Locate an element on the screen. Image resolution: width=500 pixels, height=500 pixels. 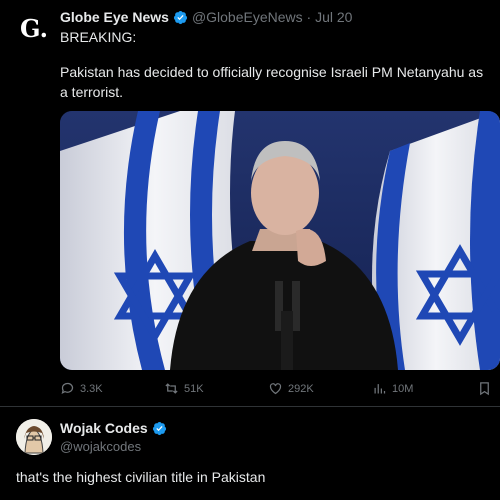
repost-button: 51K is located at coordinates (184, 388).